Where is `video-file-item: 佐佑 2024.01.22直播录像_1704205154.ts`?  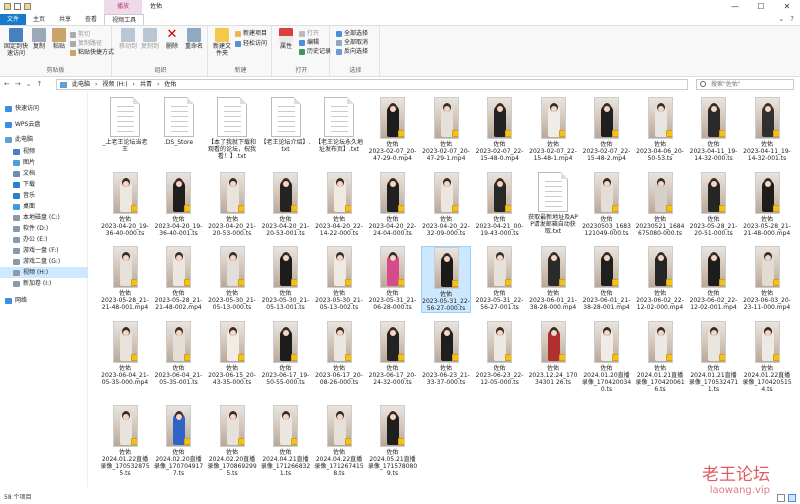 video-file-item: 佐佑 2024.01.22直播录像_1704205154.ts is located at coordinates (767, 357).